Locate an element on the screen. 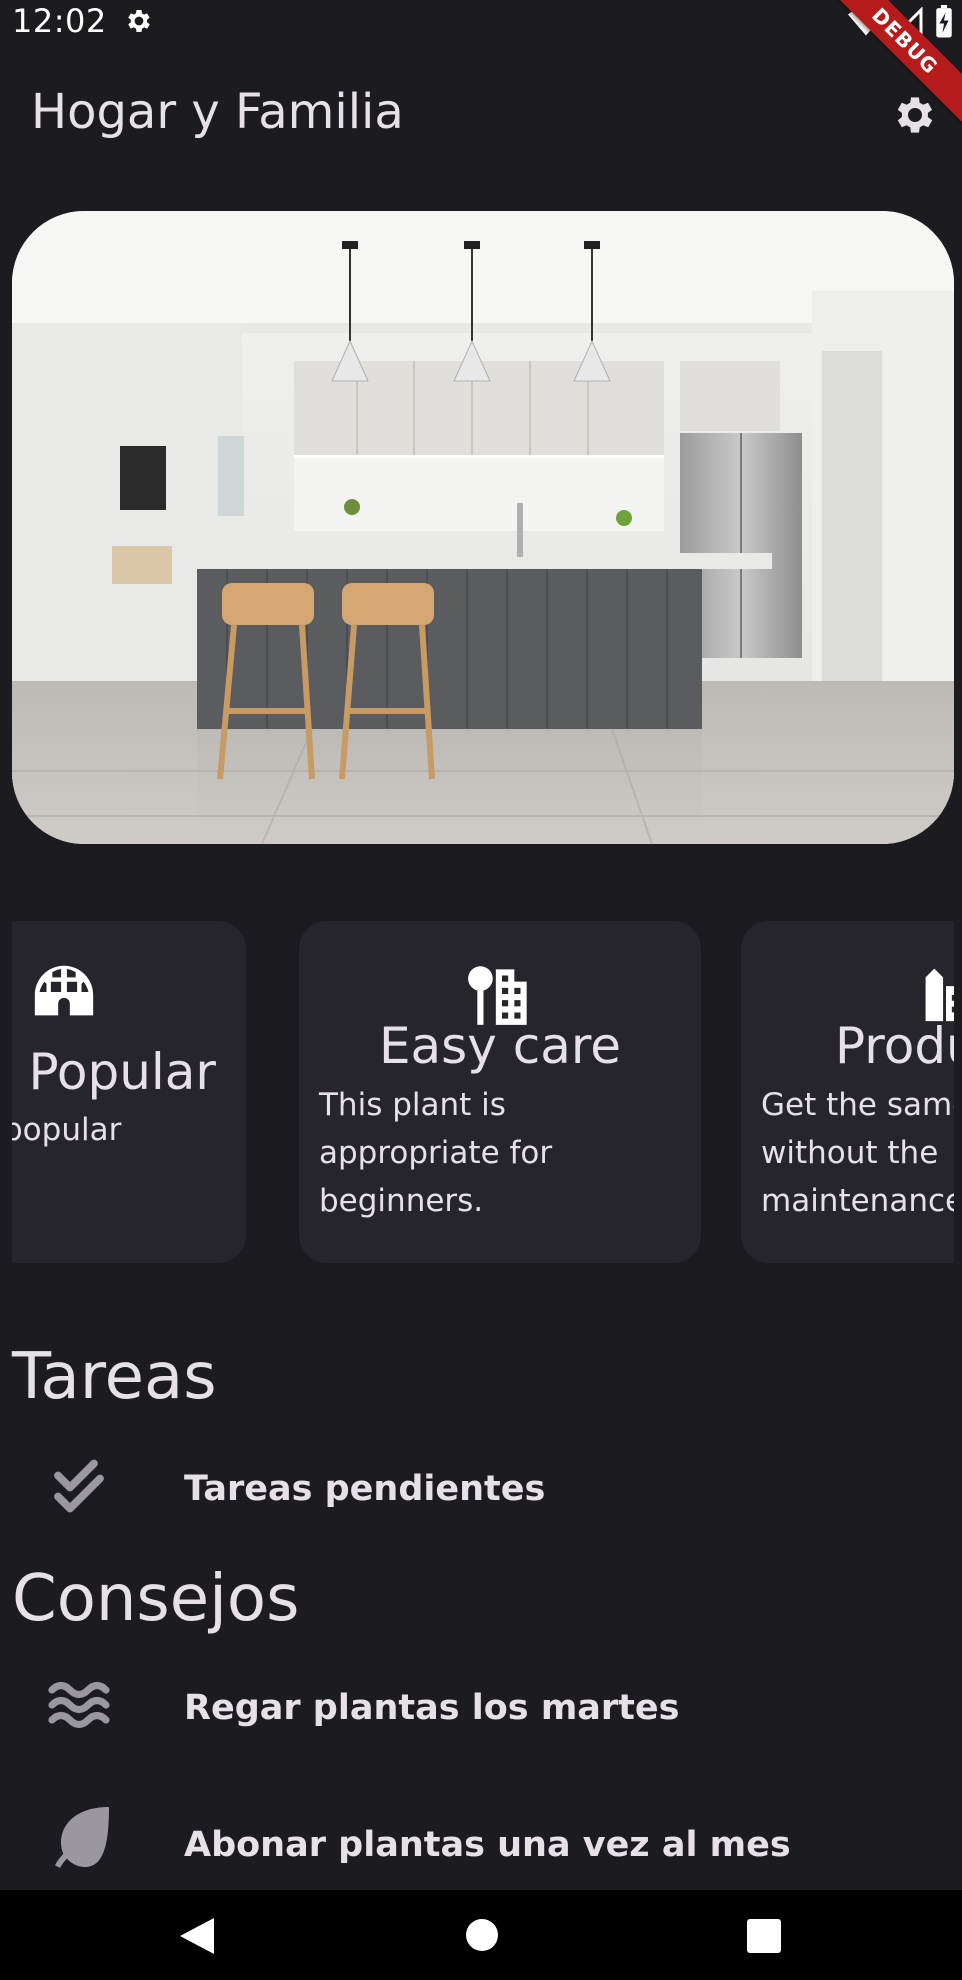 The height and width of the screenshot is (1980, 962). card-description: popular is located at coordinates (67, 1130).